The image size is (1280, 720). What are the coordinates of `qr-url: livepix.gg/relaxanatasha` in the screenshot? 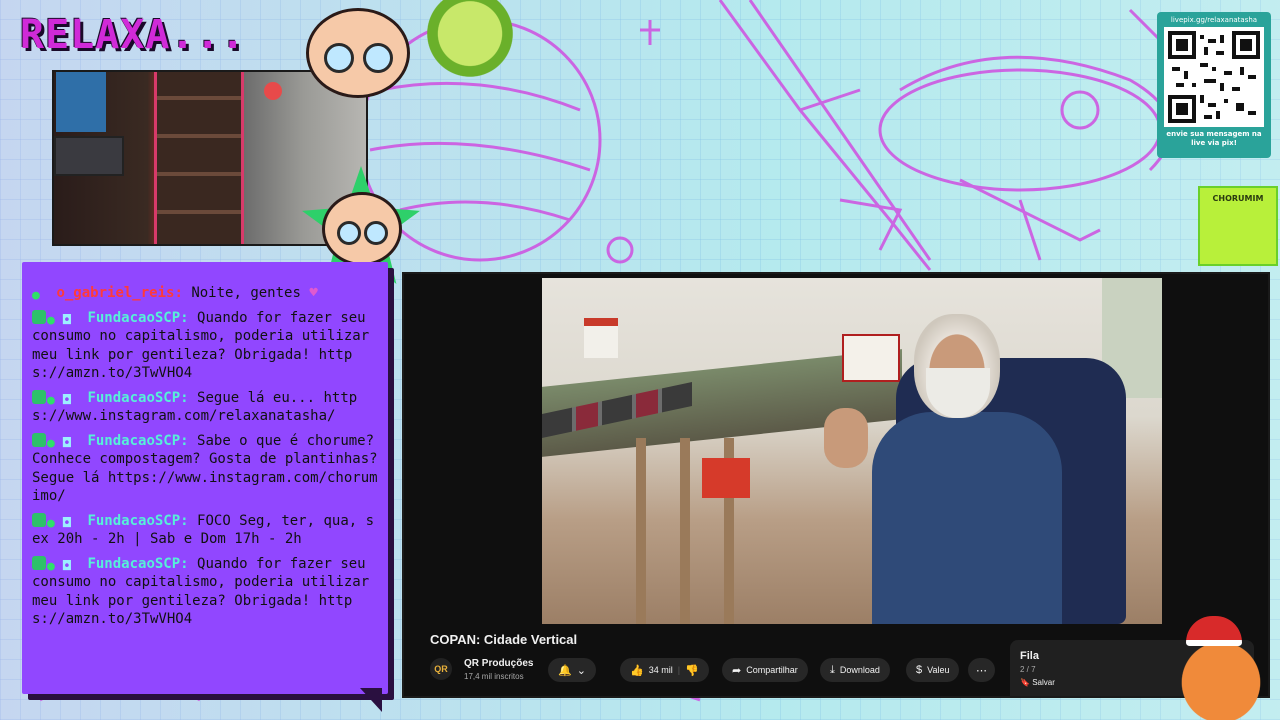 It's located at (1214, 20).